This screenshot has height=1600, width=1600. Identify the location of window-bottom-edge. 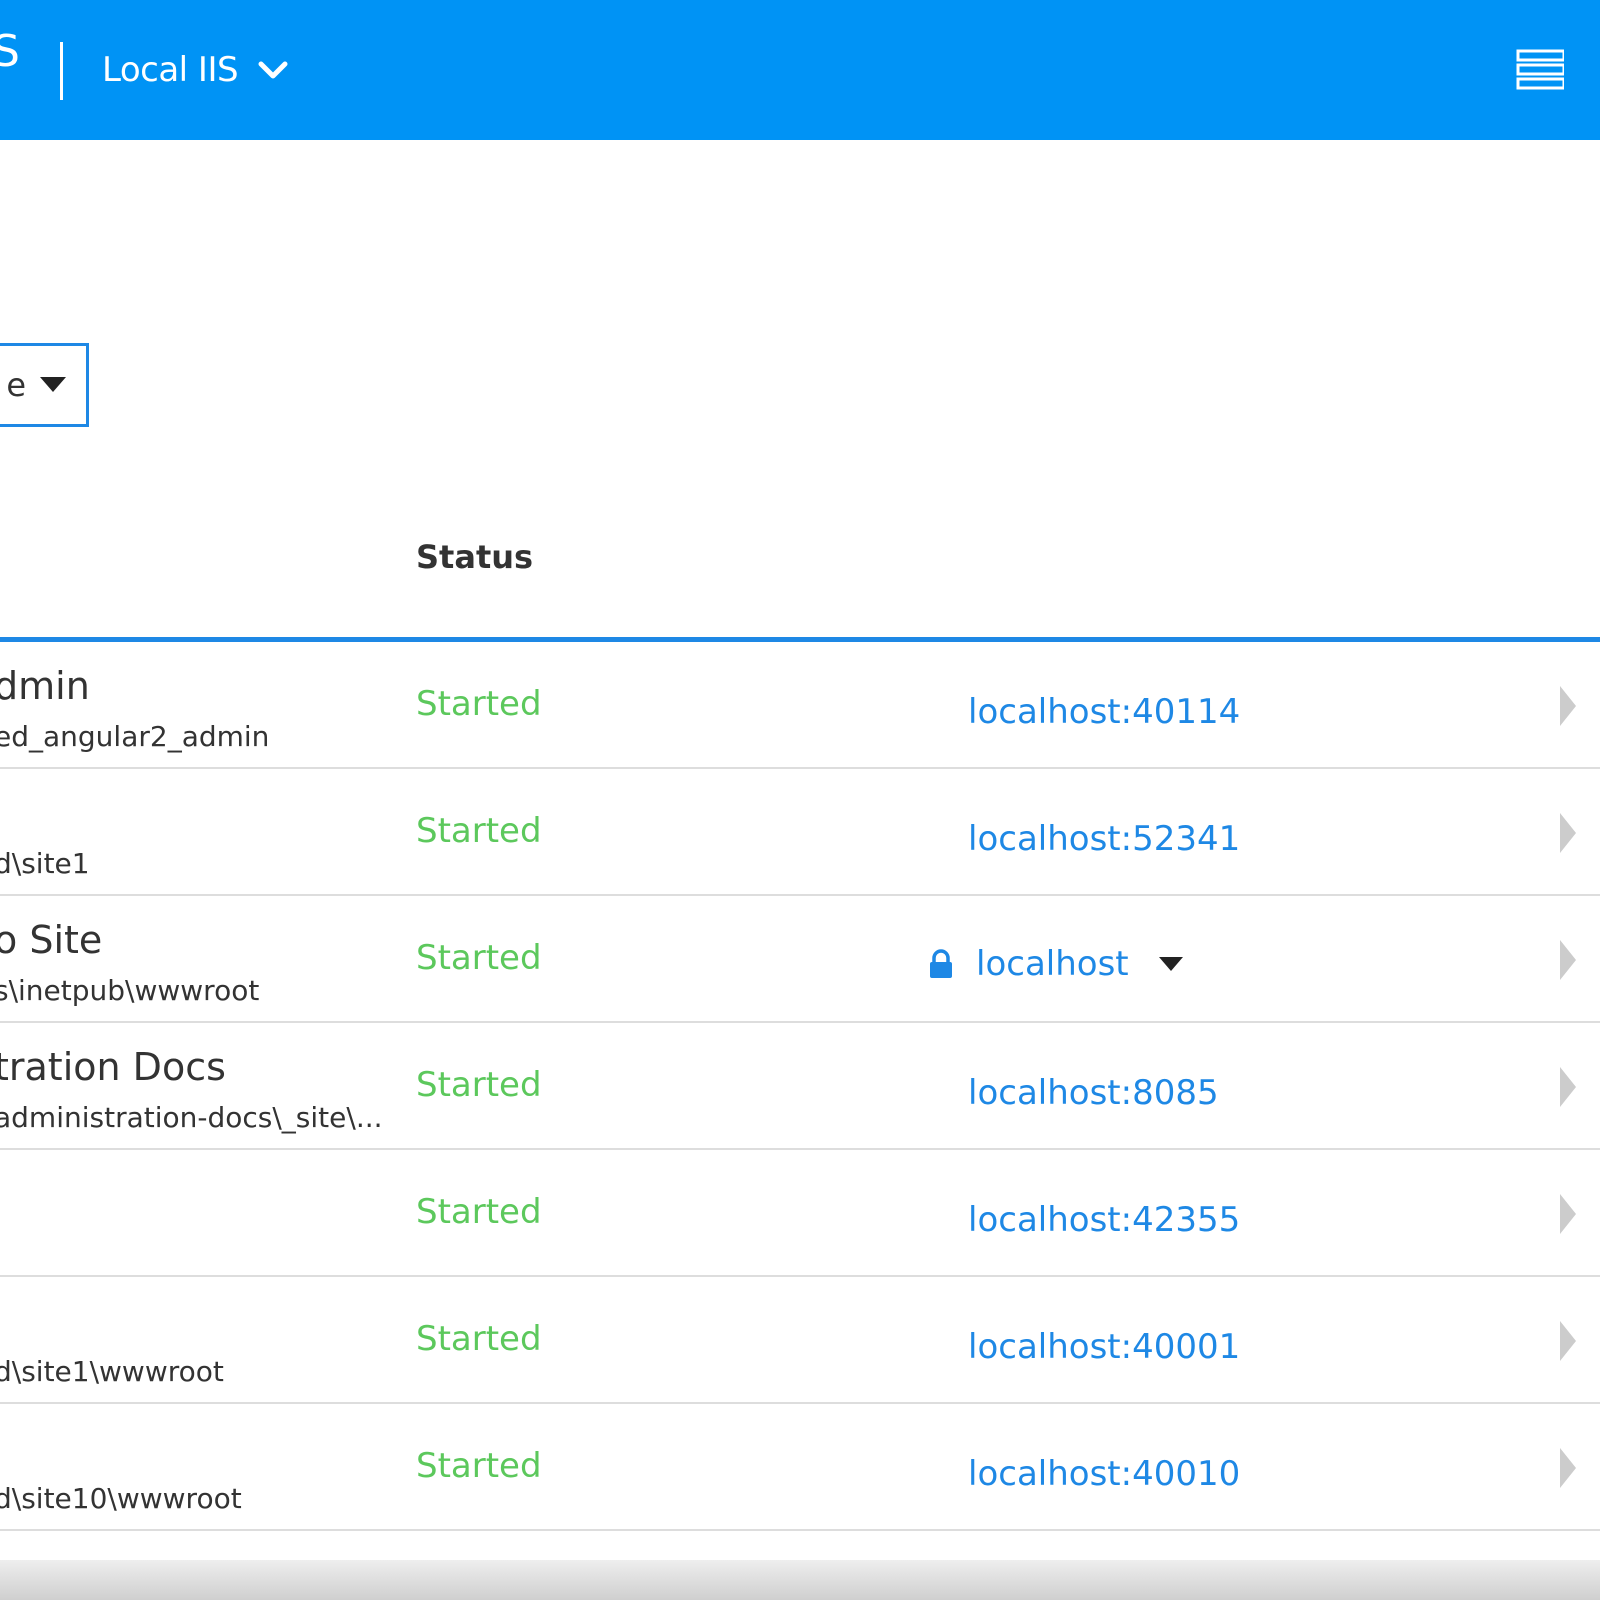
(800, 1580).